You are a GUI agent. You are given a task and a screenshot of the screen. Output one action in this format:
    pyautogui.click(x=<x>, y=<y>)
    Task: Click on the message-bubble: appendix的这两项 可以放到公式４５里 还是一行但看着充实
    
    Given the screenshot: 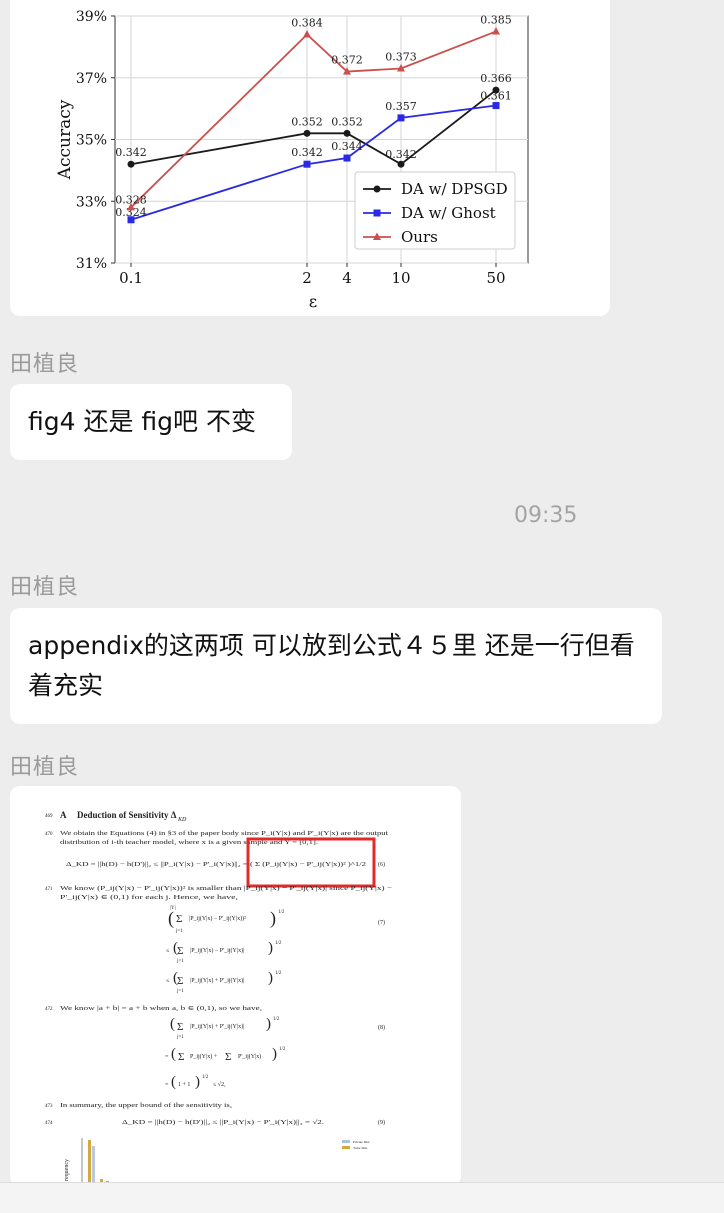 What is the action you would take?
    pyautogui.click(x=336, y=666)
    